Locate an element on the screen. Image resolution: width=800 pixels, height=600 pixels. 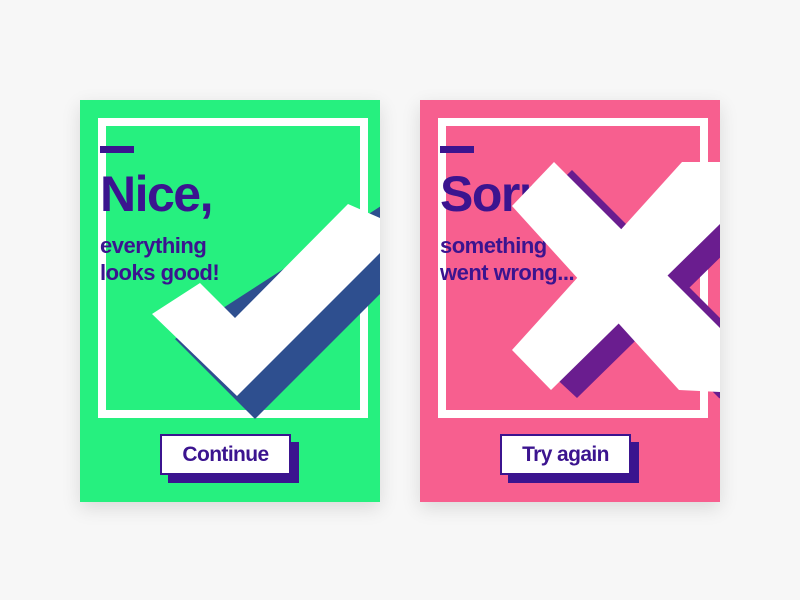
try-again-button-wrap: Try again is located at coordinates (569, 458).